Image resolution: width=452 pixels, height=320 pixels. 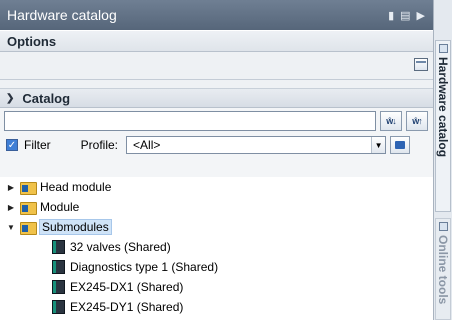 What do you see at coordinates (216, 84) in the screenshot?
I see `spacer` at bounding box center [216, 84].